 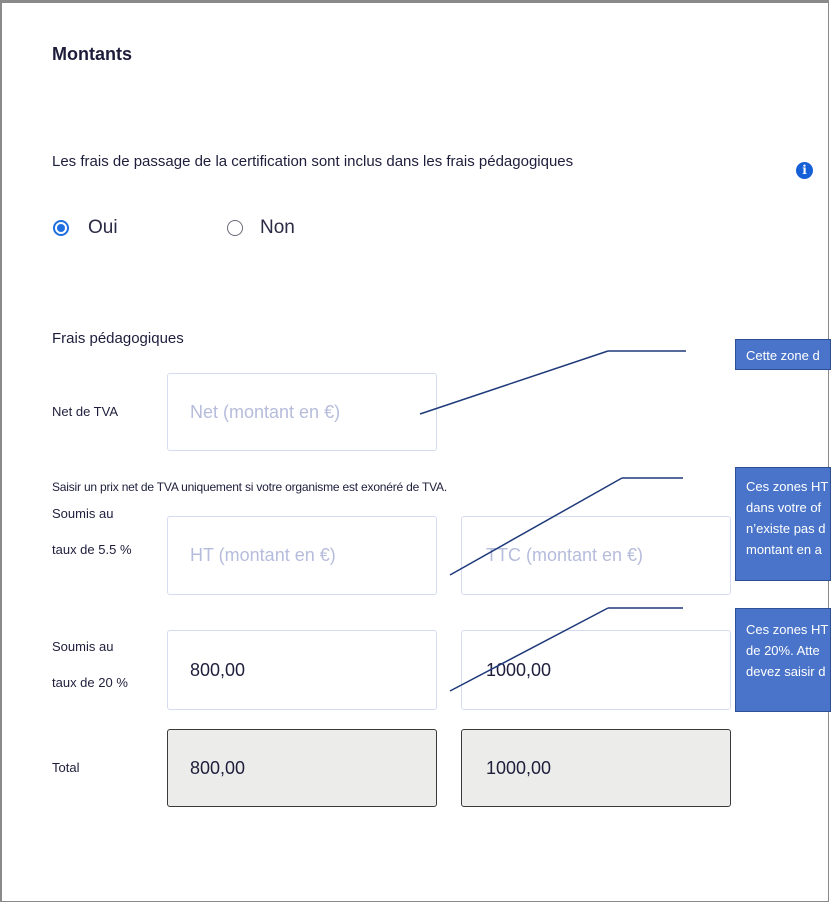 I want to click on callout-20-line: Ces zones HT, so click(x=787, y=629).